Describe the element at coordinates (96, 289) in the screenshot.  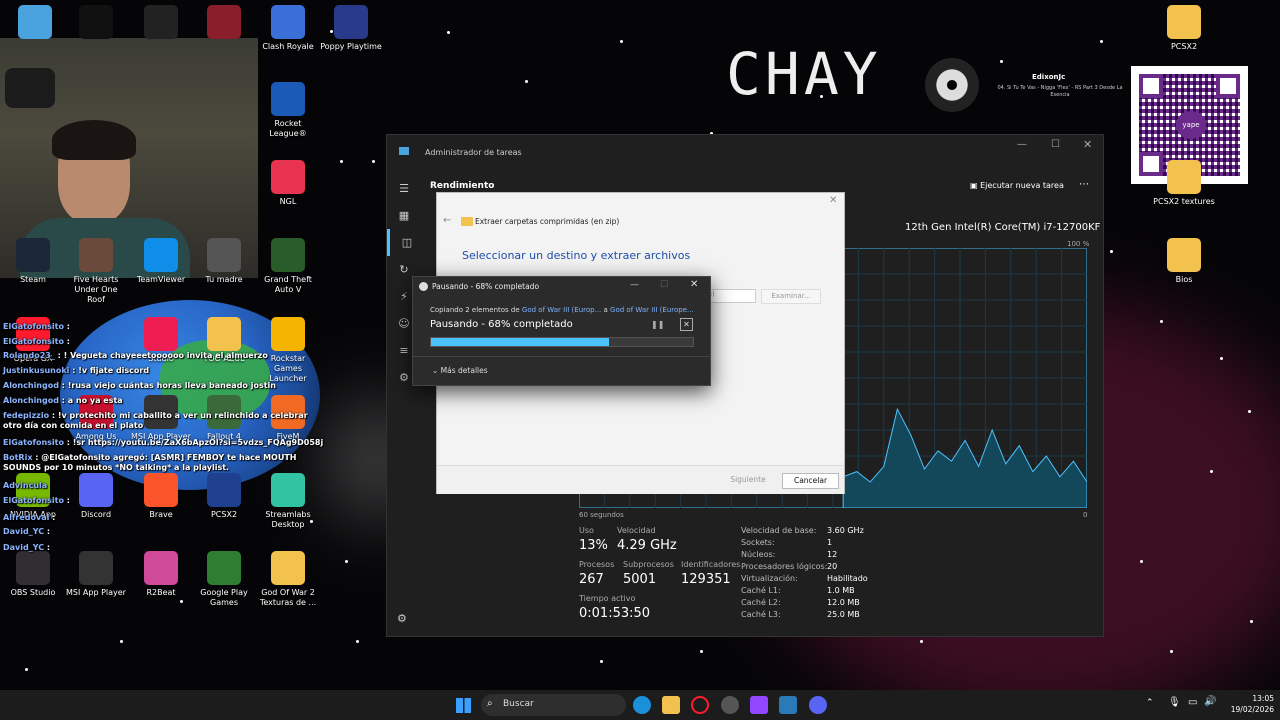
I see `desktop-icon-label: Five Hearts Under One Roof` at that location.